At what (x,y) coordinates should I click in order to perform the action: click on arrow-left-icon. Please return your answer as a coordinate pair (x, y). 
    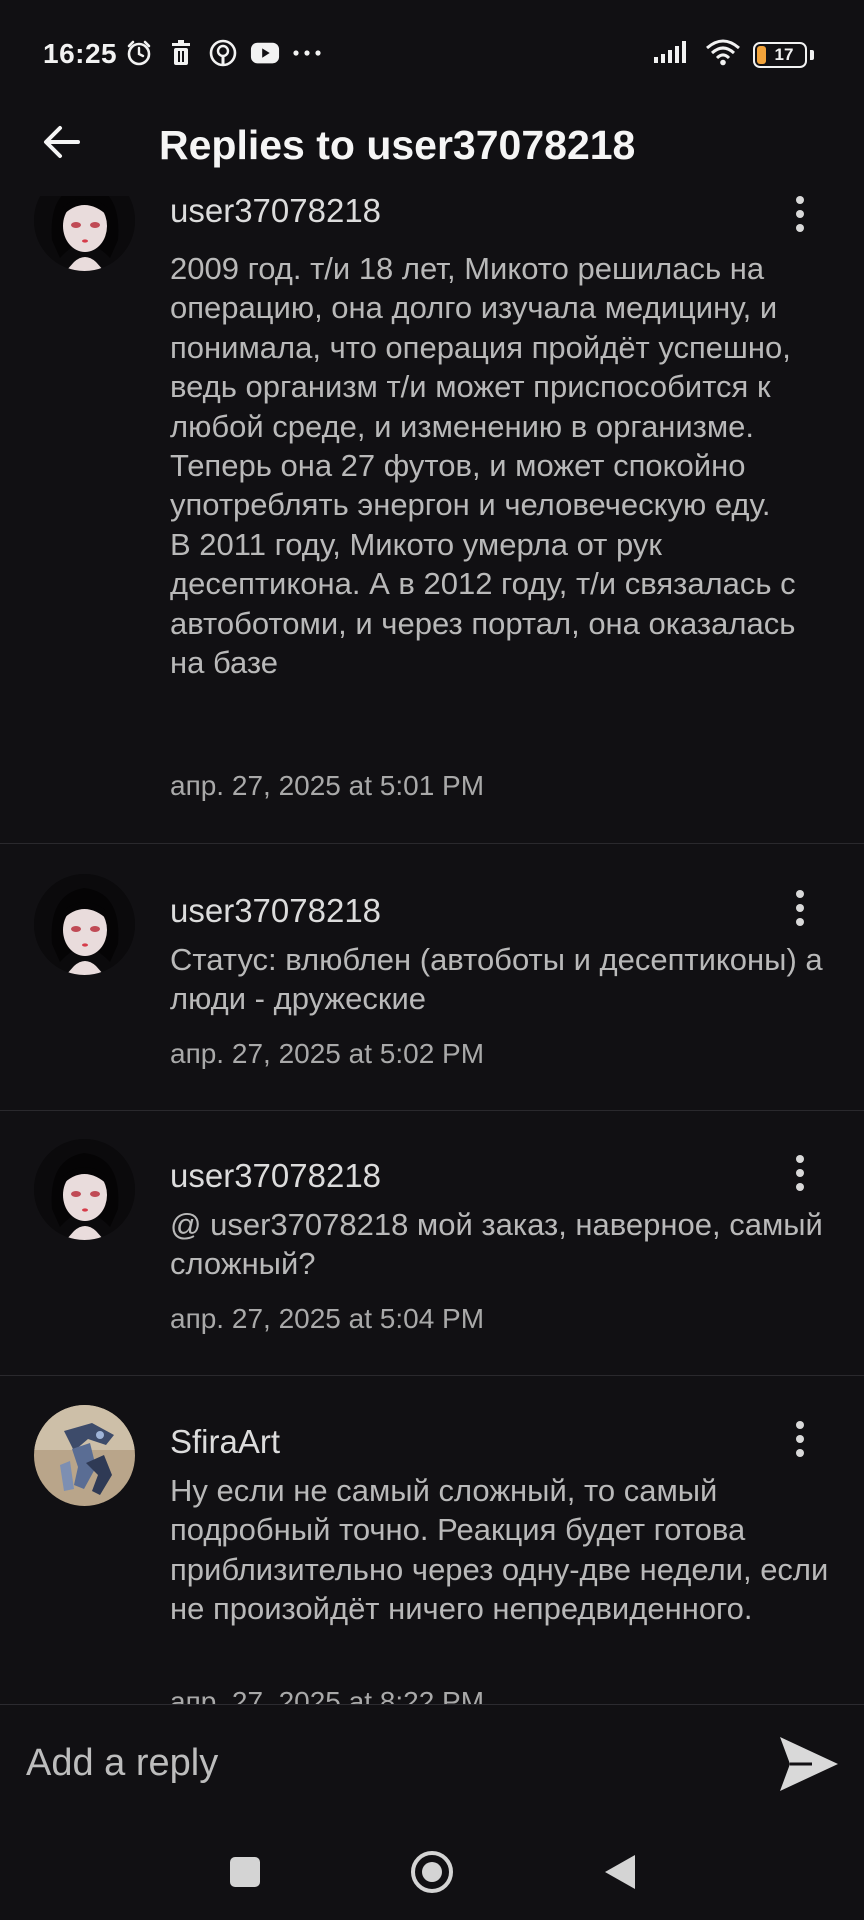
    Looking at the image, I should click on (62, 142).